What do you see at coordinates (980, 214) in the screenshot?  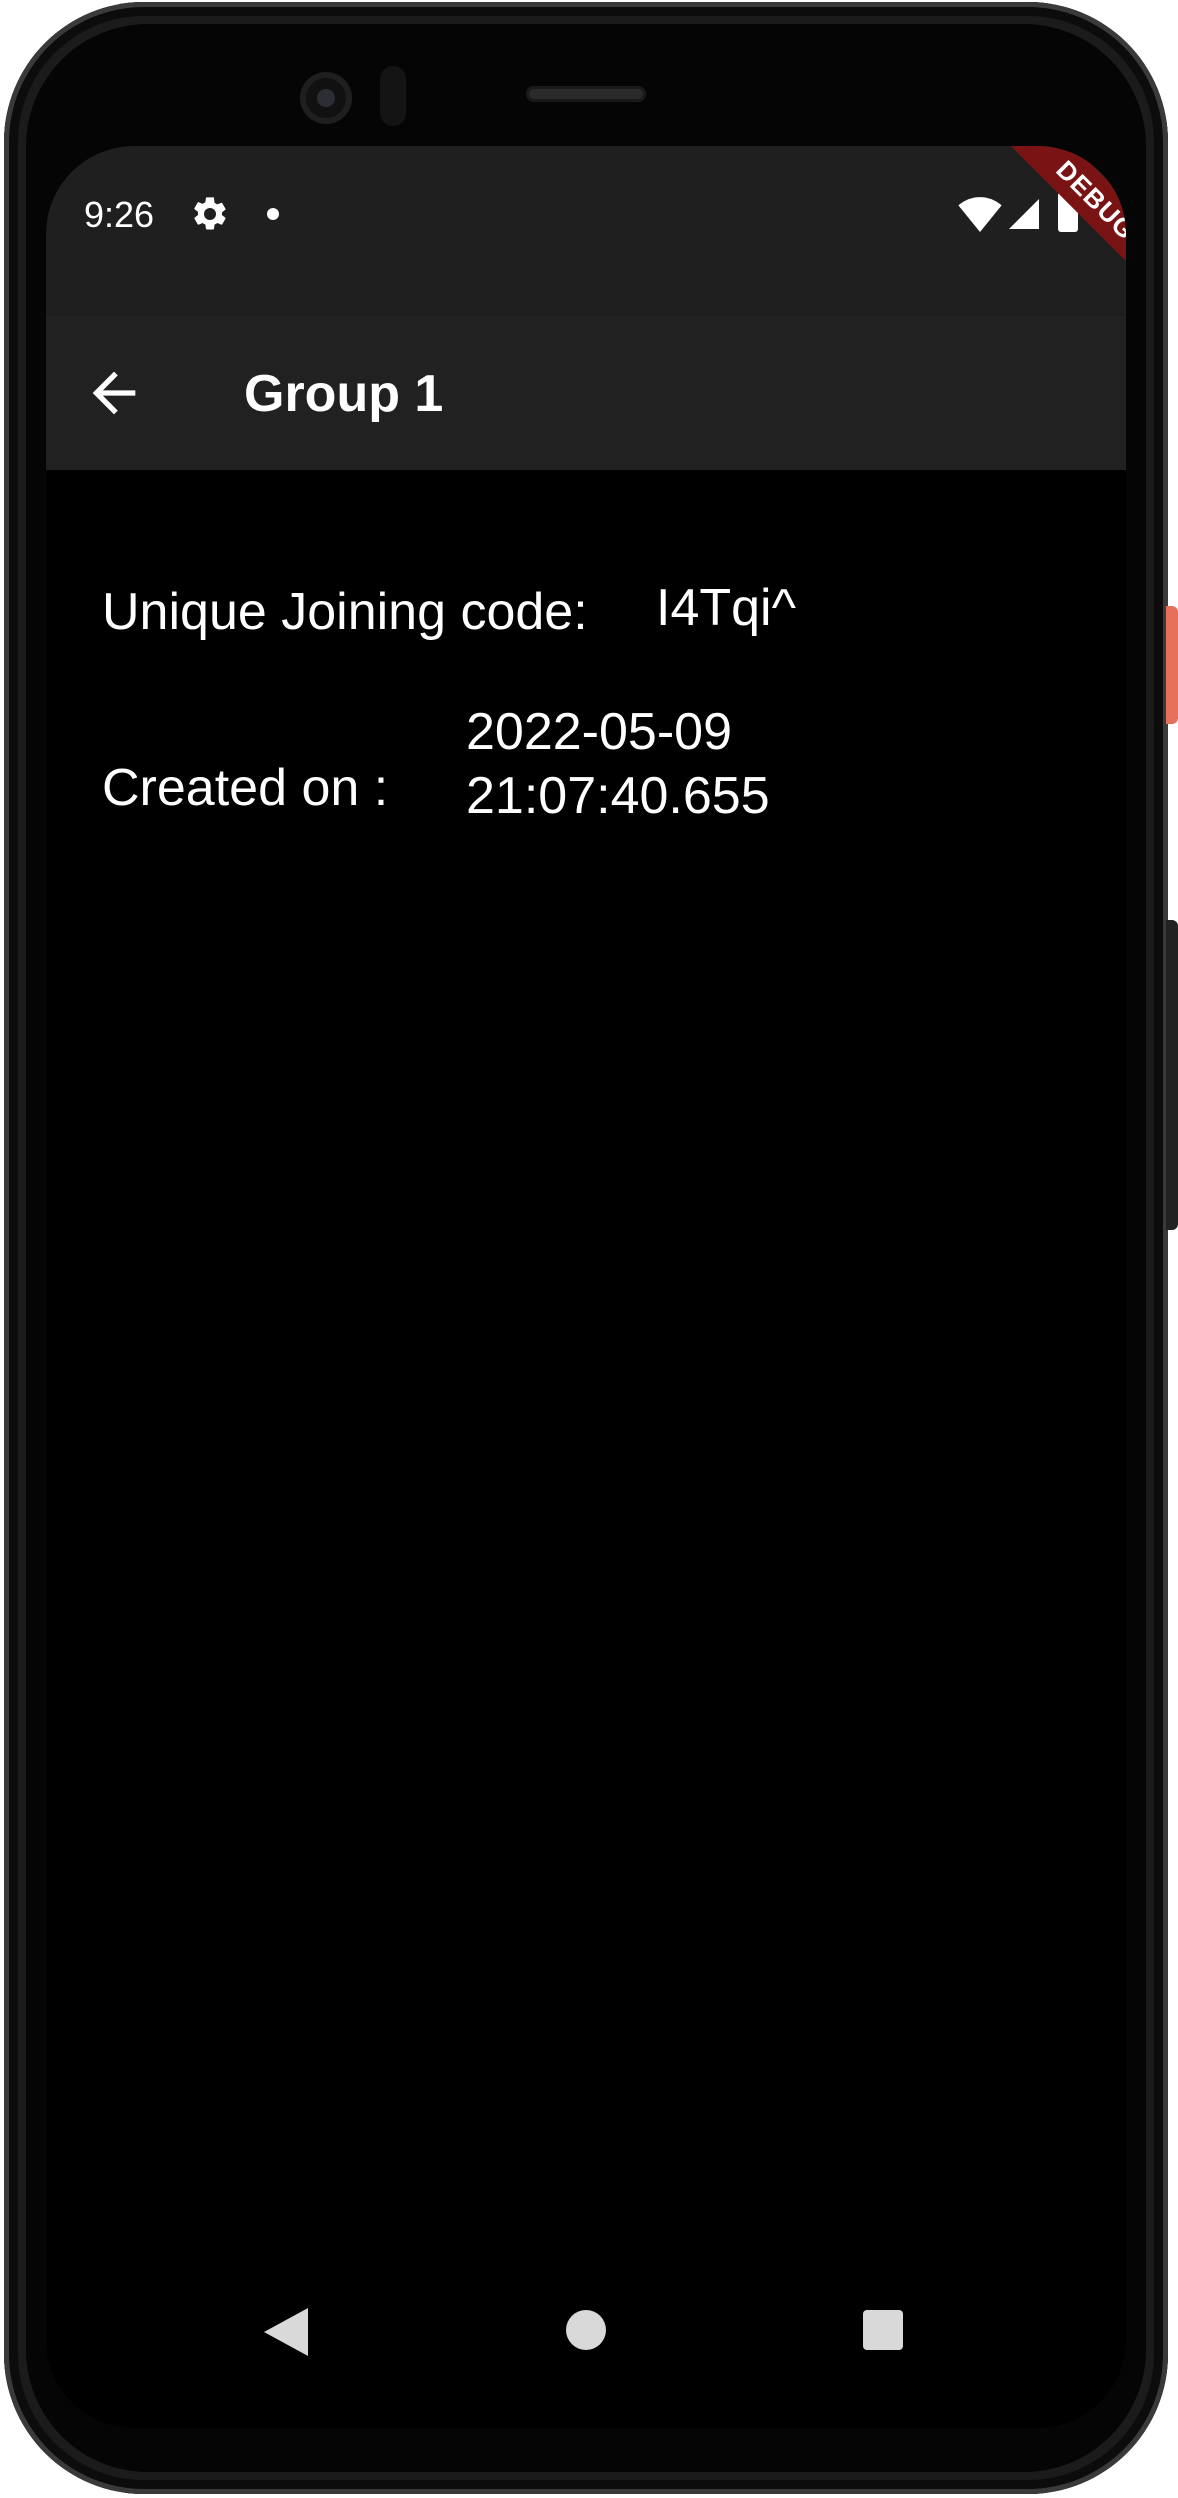 I see `wifi-icon` at bounding box center [980, 214].